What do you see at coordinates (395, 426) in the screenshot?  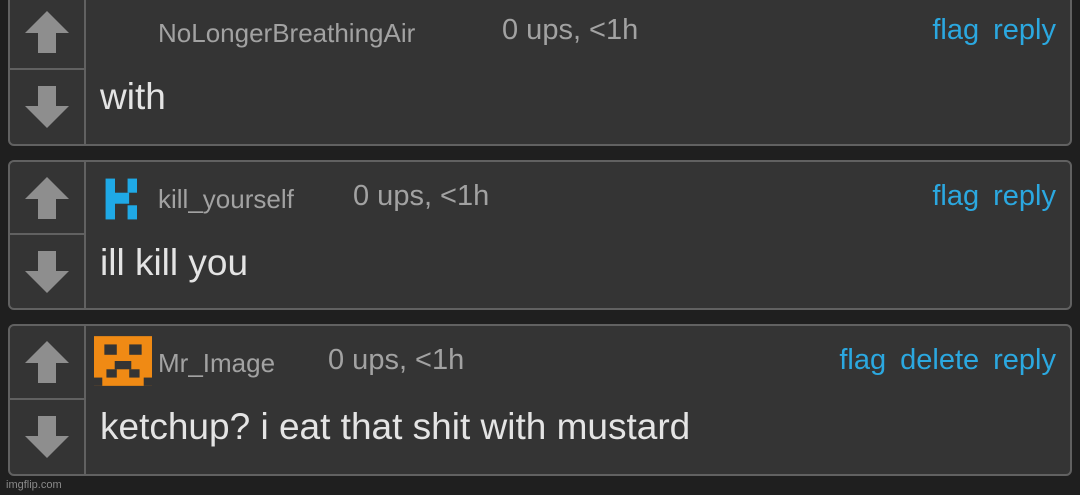 I see `comment-body: ketchup? i eat that shit with mustard` at bounding box center [395, 426].